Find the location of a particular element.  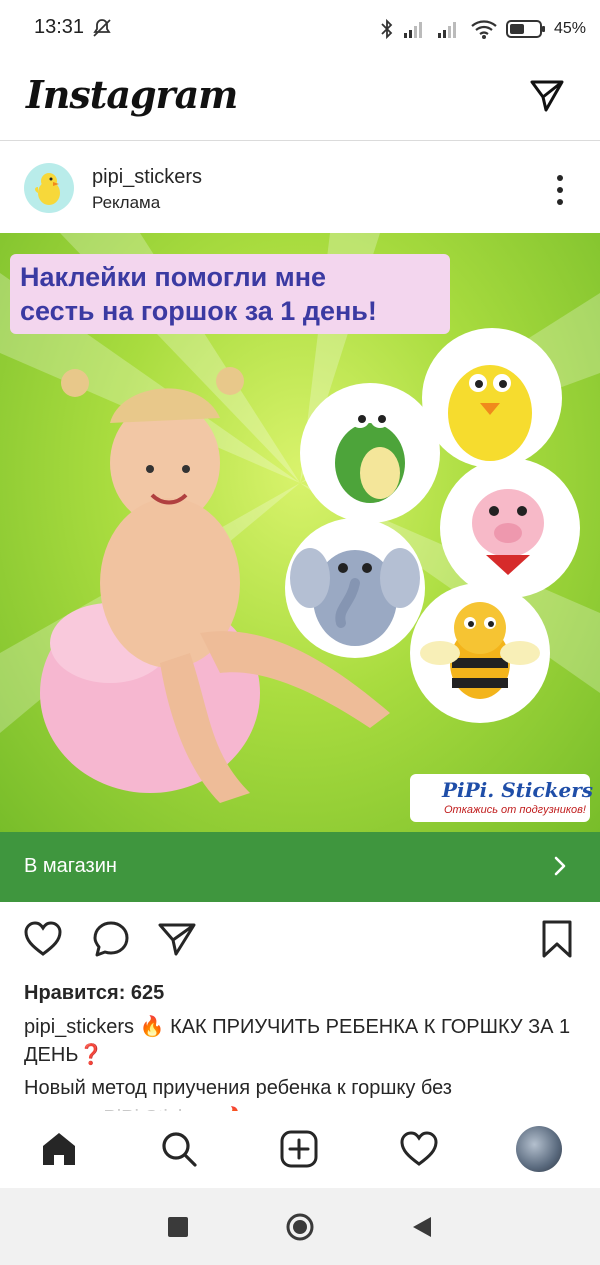

post-username: pipi_stickers is located at coordinates (147, 177).